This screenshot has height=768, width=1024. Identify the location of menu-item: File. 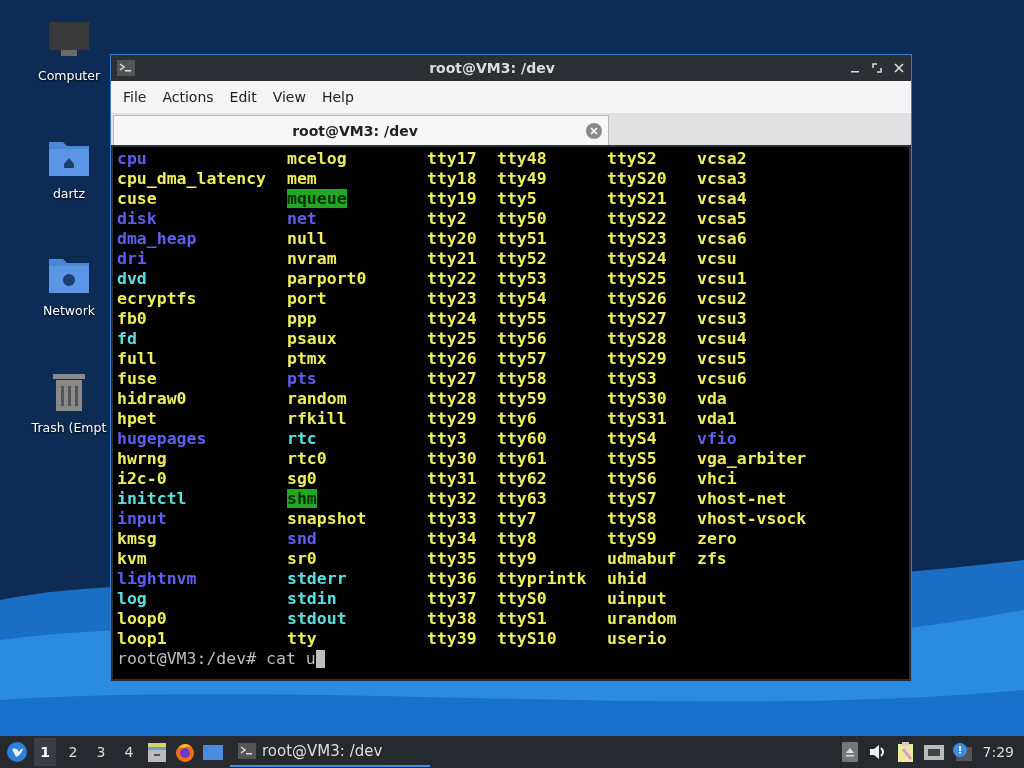
(135, 97).